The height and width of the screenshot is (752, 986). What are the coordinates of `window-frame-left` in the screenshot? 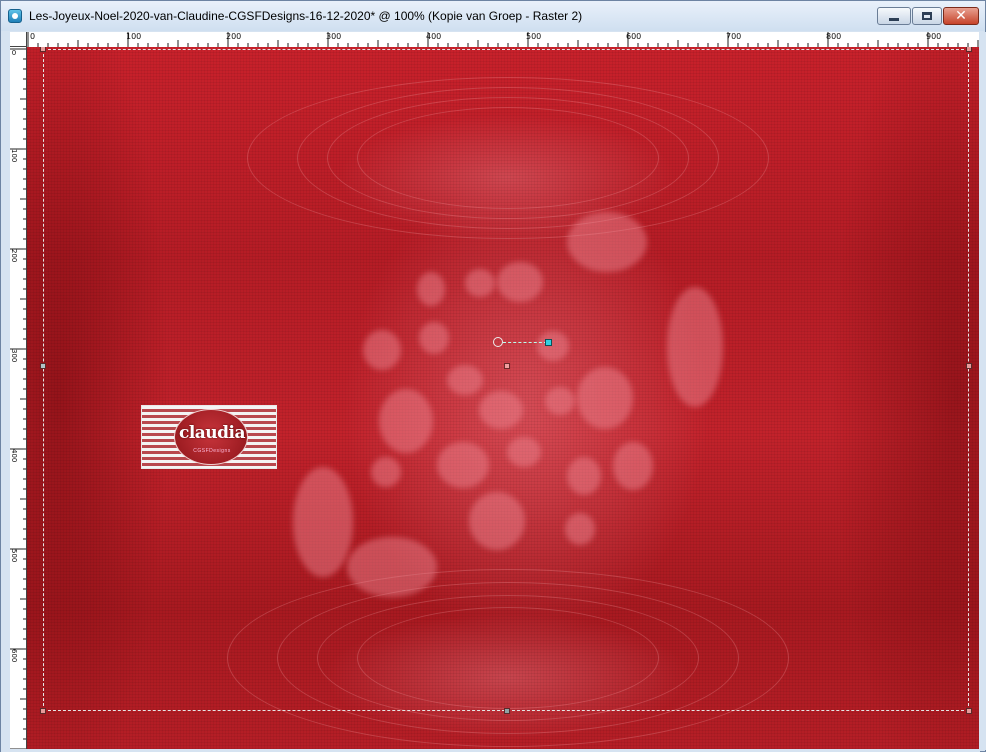 It's located at (5, 392).